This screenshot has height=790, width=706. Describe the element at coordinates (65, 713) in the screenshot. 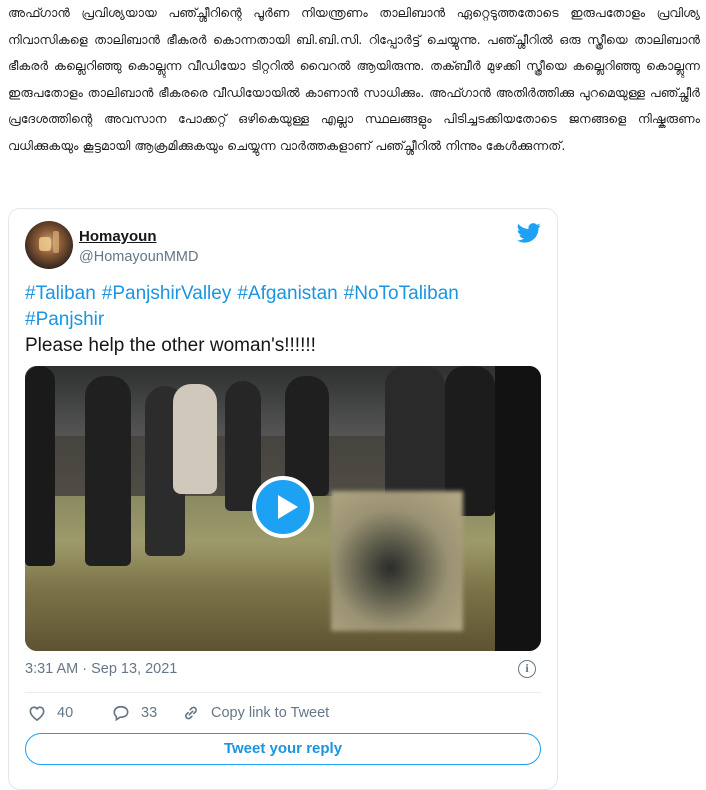

I see `like-count: 40` at that location.